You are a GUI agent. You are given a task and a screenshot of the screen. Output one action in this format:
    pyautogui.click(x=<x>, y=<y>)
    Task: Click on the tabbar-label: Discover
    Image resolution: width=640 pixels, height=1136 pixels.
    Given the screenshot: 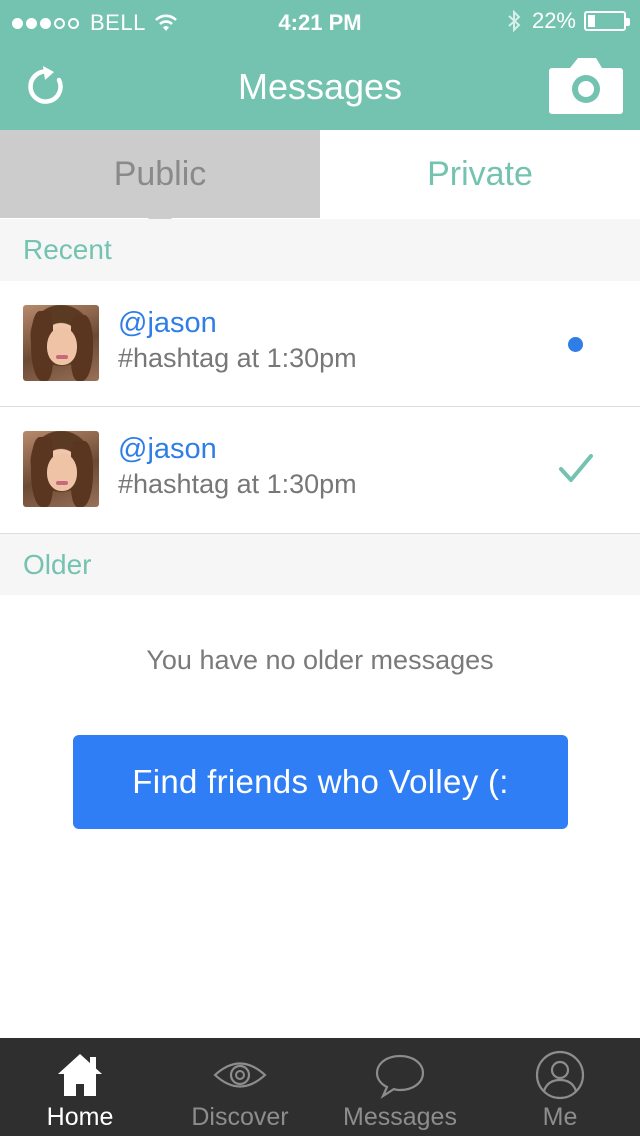 What is the action you would take?
    pyautogui.click(x=240, y=1117)
    